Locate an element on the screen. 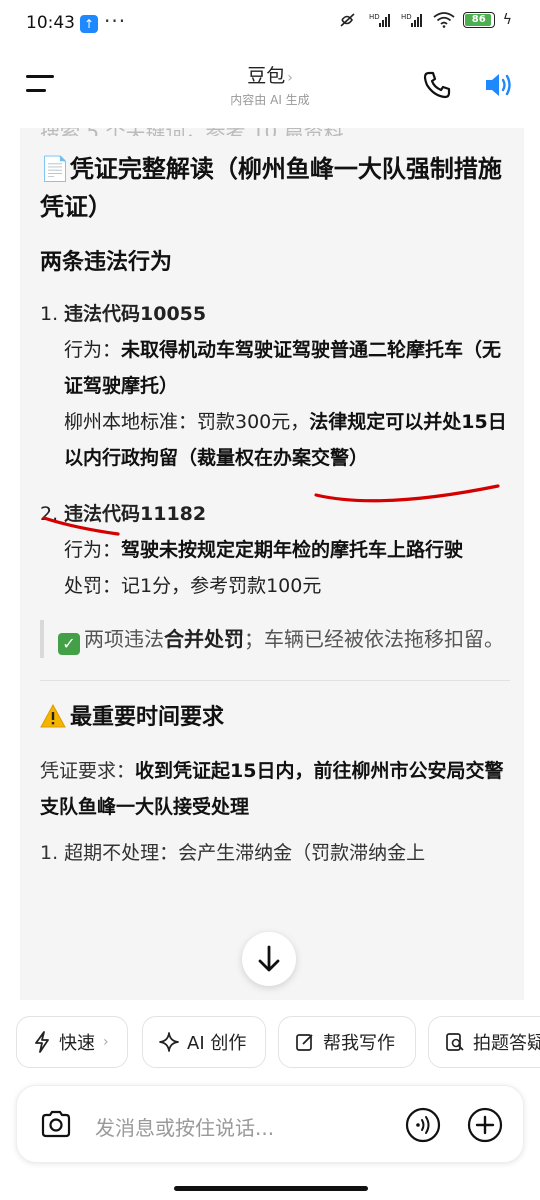 The image size is (540, 1200). page-title: 豆包 is located at coordinates (266, 76).